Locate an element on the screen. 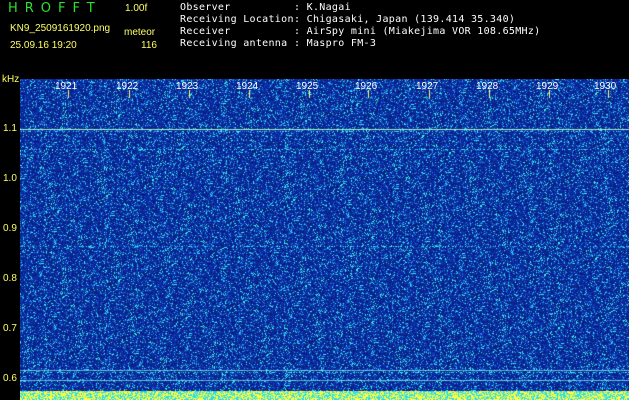  x-tick-label: 1926 is located at coordinates (366, 86).